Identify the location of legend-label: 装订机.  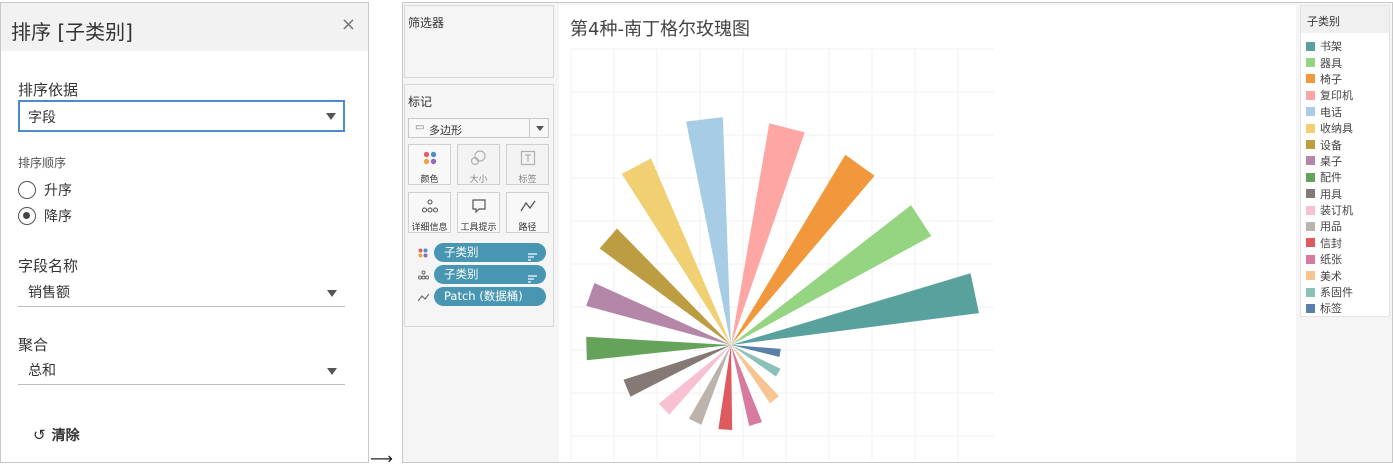
(1336, 211).